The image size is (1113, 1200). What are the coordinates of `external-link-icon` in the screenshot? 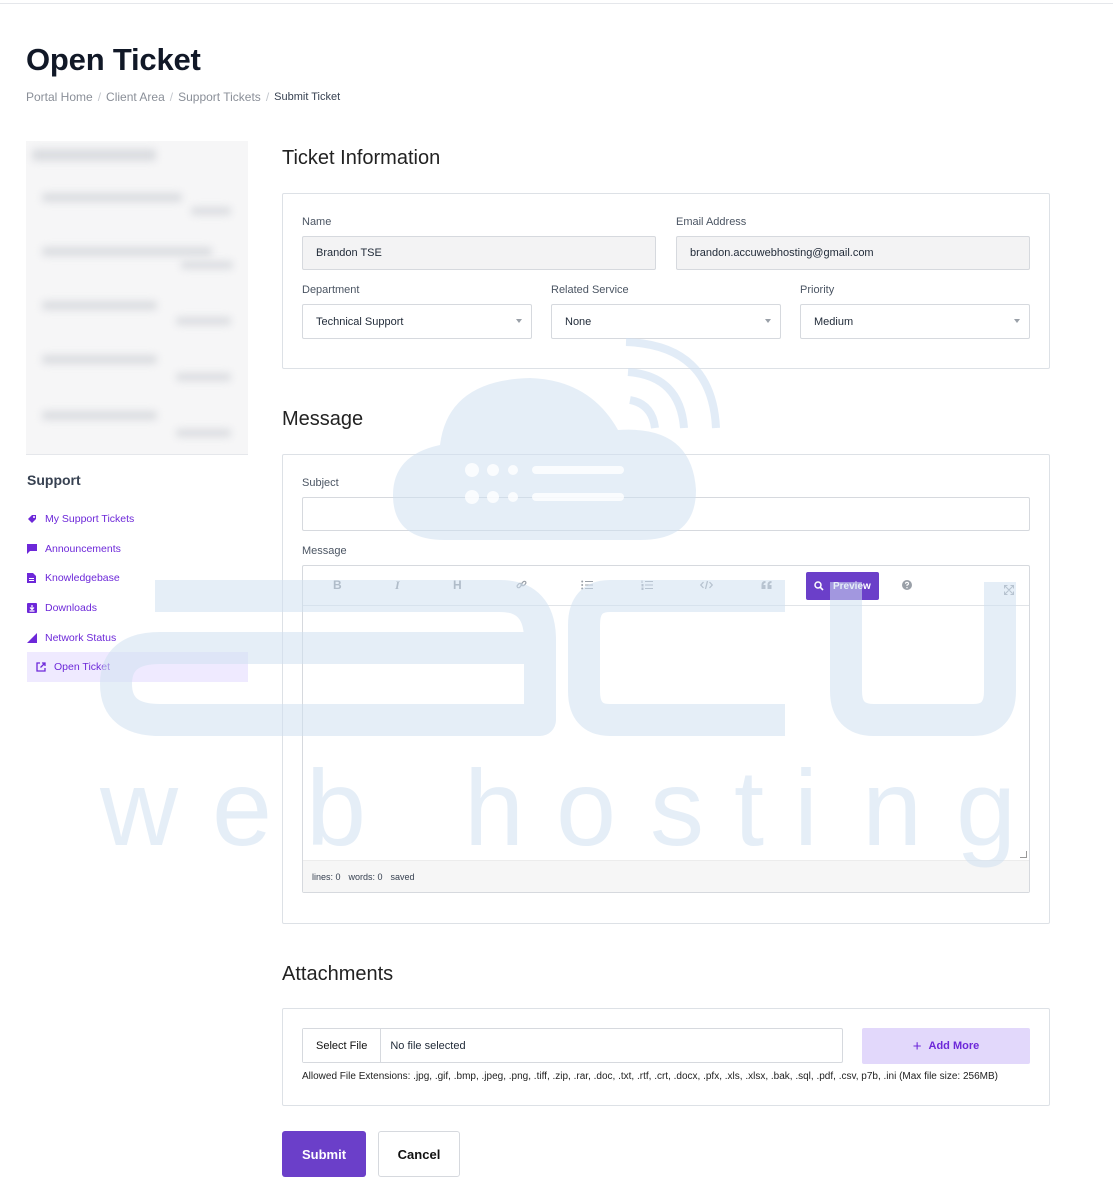 It's located at (45, 667).